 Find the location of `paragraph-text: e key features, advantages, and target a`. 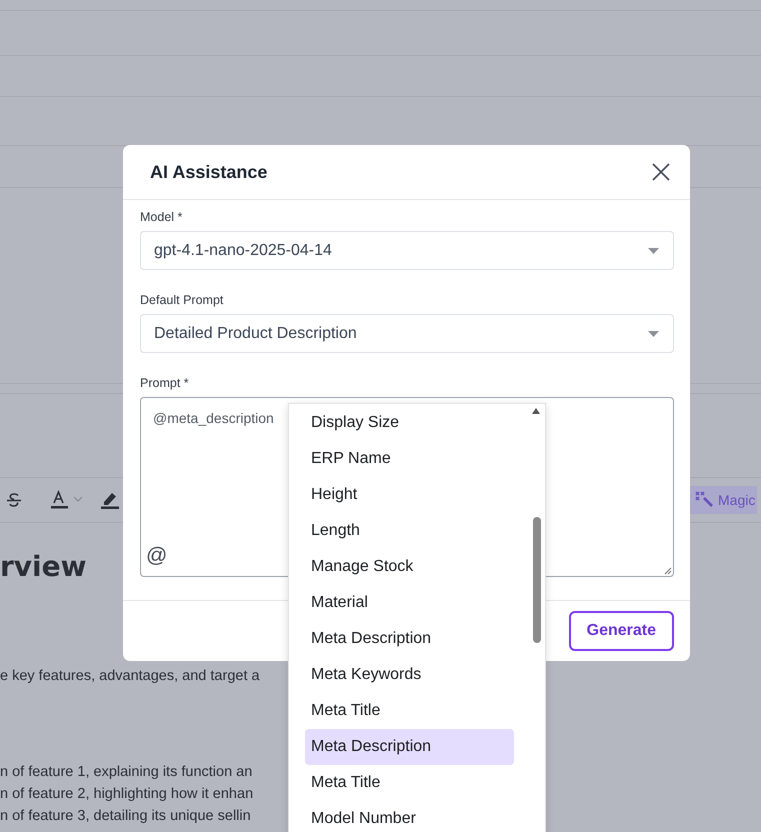

paragraph-text: e key features, advantages, and target a is located at coordinates (130, 676).